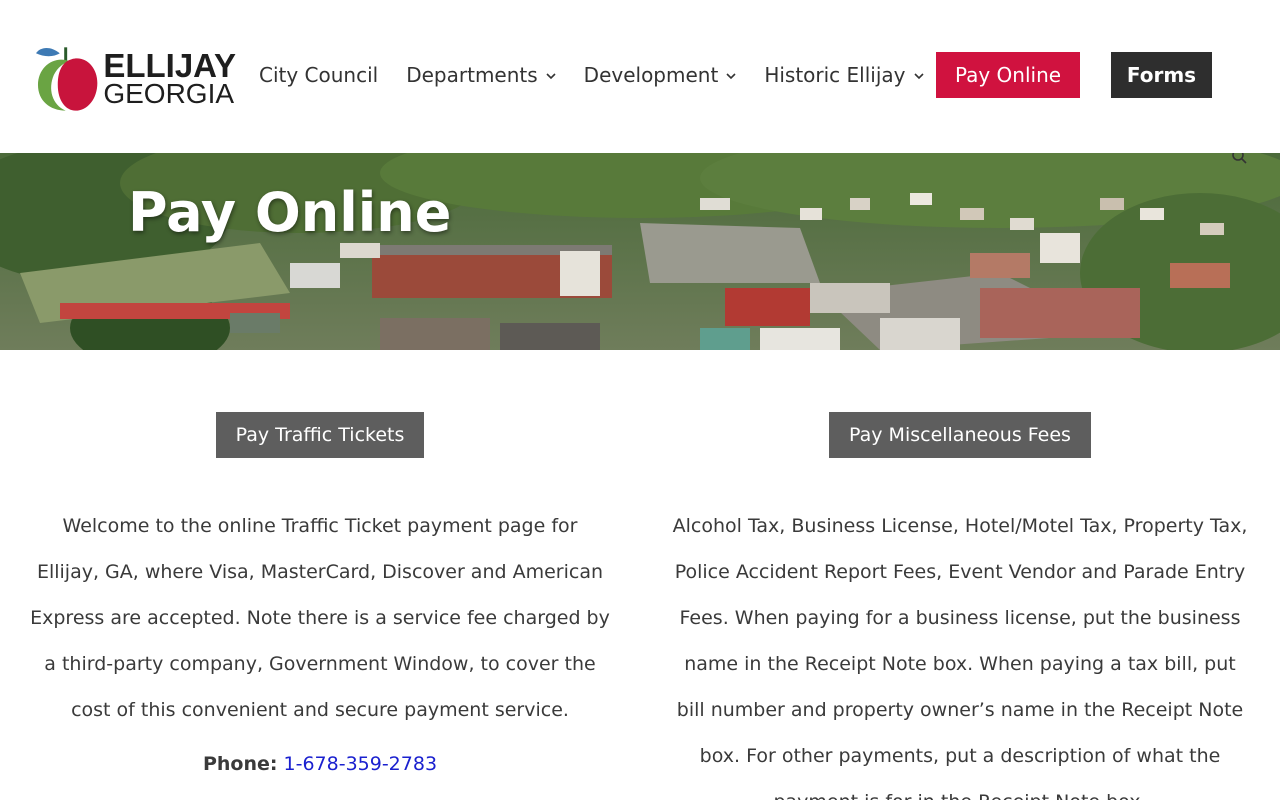 The width and height of the screenshot is (1280, 800). Describe the element at coordinates (67, 79) in the screenshot. I see `apple-logo-icon` at that location.